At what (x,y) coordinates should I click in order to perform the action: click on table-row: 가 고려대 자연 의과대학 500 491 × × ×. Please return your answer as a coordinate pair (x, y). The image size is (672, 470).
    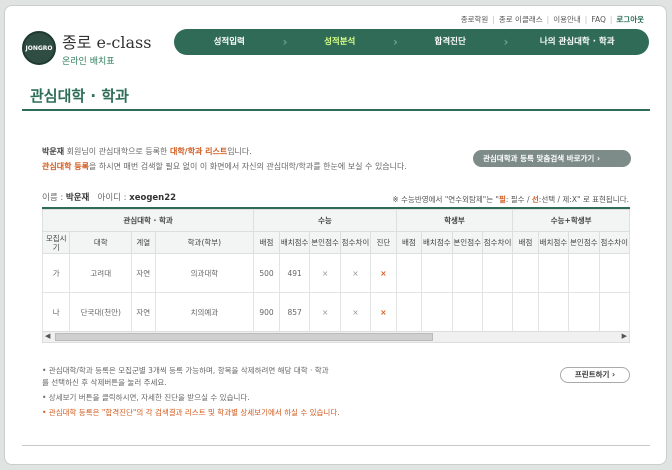
    Looking at the image, I should click on (336, 273).